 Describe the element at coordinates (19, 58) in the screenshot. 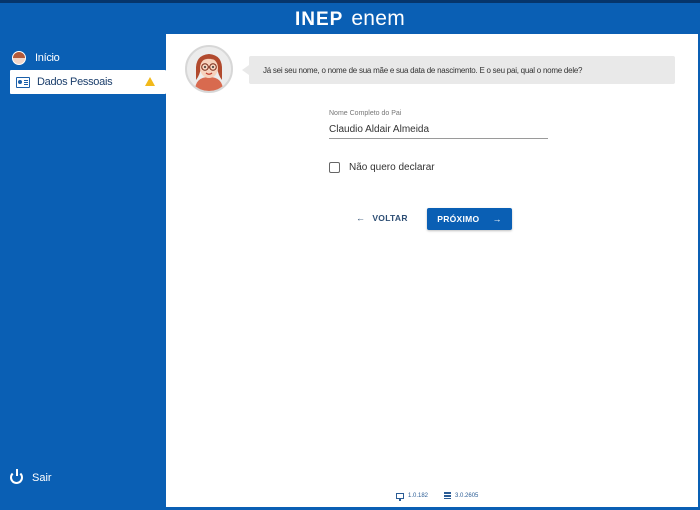

I see `avatar-icon` at that location.